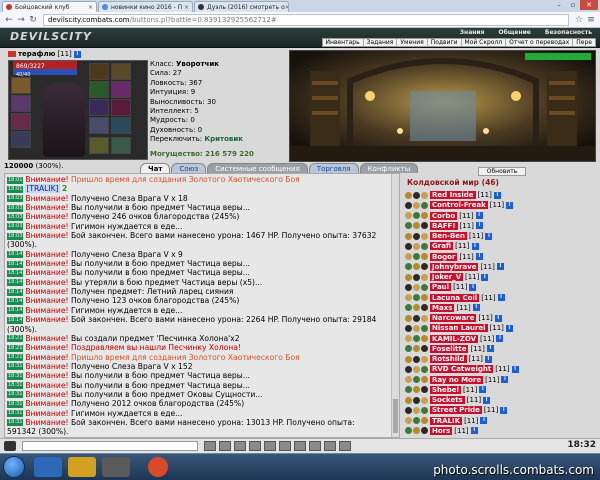 Image resolution: width=600 pixels, height=480 pixels. I want to click on tab-union: Союз, so click(189, 168).